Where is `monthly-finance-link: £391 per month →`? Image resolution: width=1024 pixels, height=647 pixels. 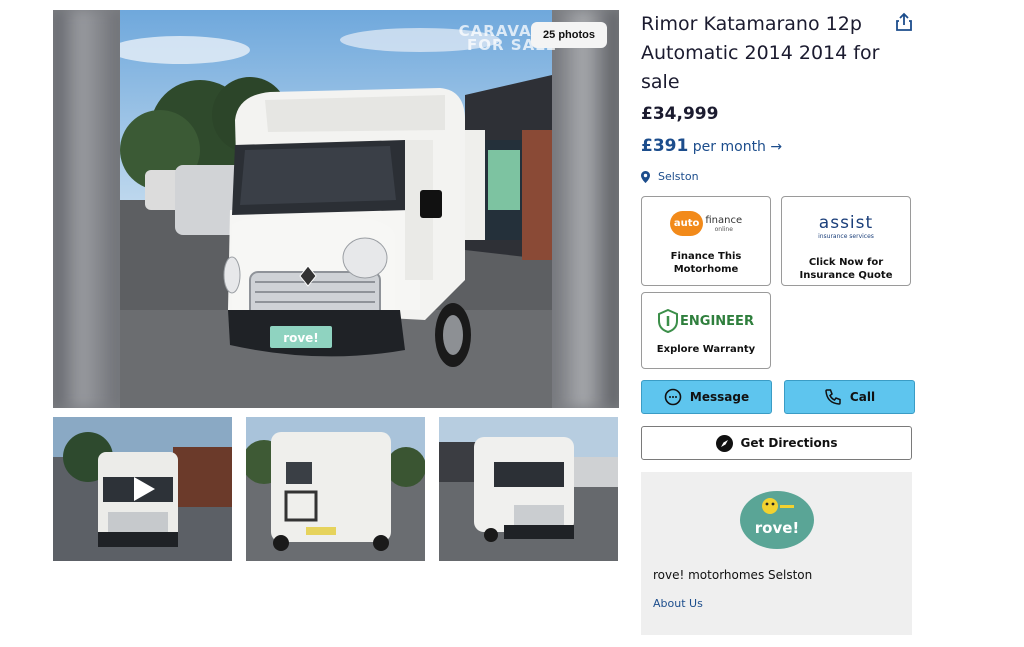 monthly-finance-link: £391 per month → is located at coordinates (711, 146).